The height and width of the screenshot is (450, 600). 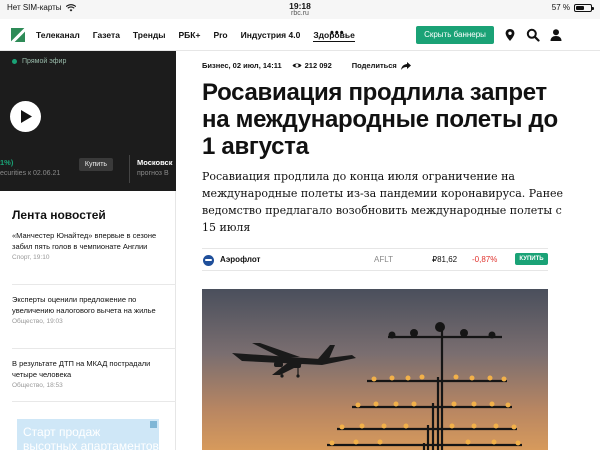 I want to click on views-count: 212 092, so click(x=318, y=65).